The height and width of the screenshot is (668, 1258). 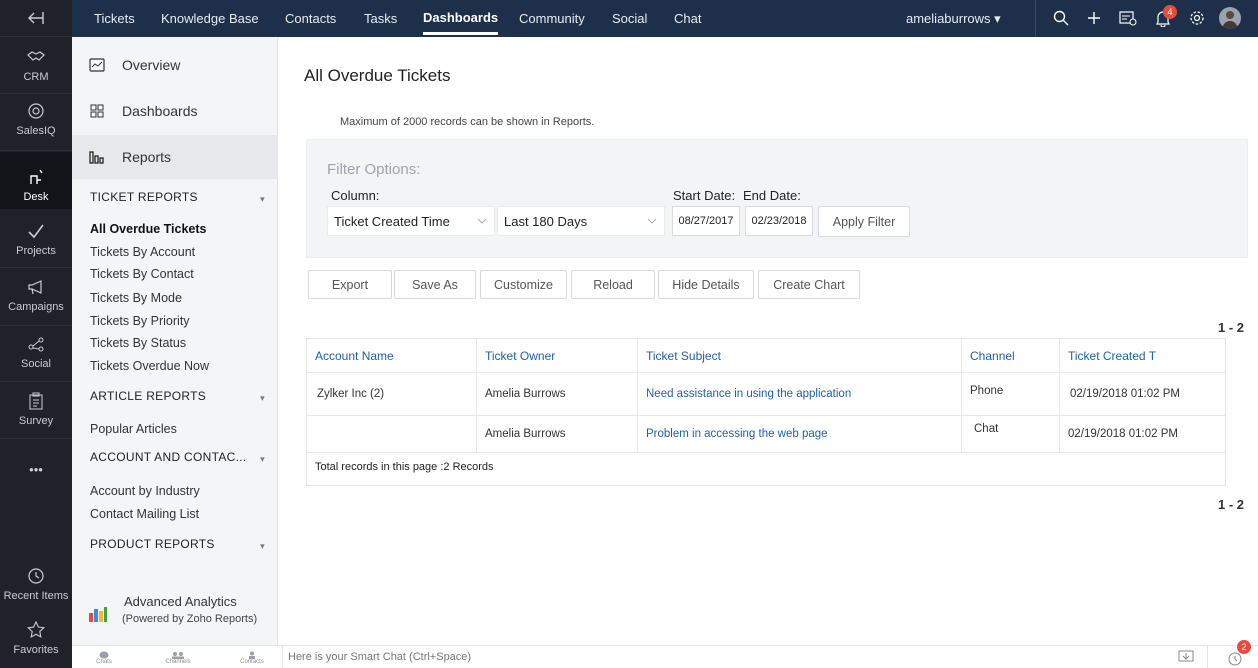 What do you see at coordinates (523, 284) in the screenshot?
I see `customize-button: Customize` at bounding box center [523, 284].